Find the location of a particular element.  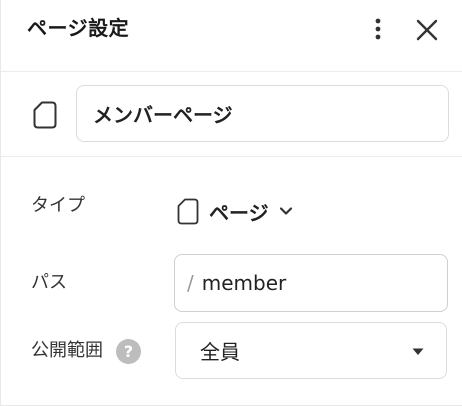

visibility-label: 公開範囲 is located at coordinates (67, 350).